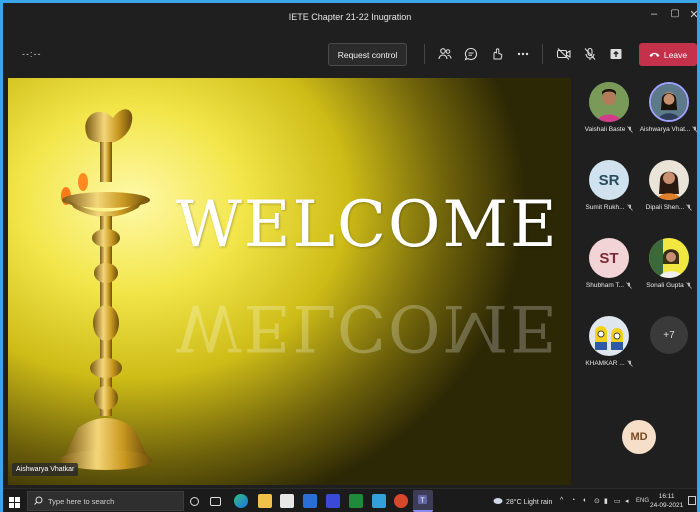 This screenshot has width=700, height=512. What do you see at coordinates (38, 501) in the screenshot?
I see `search-icon` at bounding box center [38, 501].